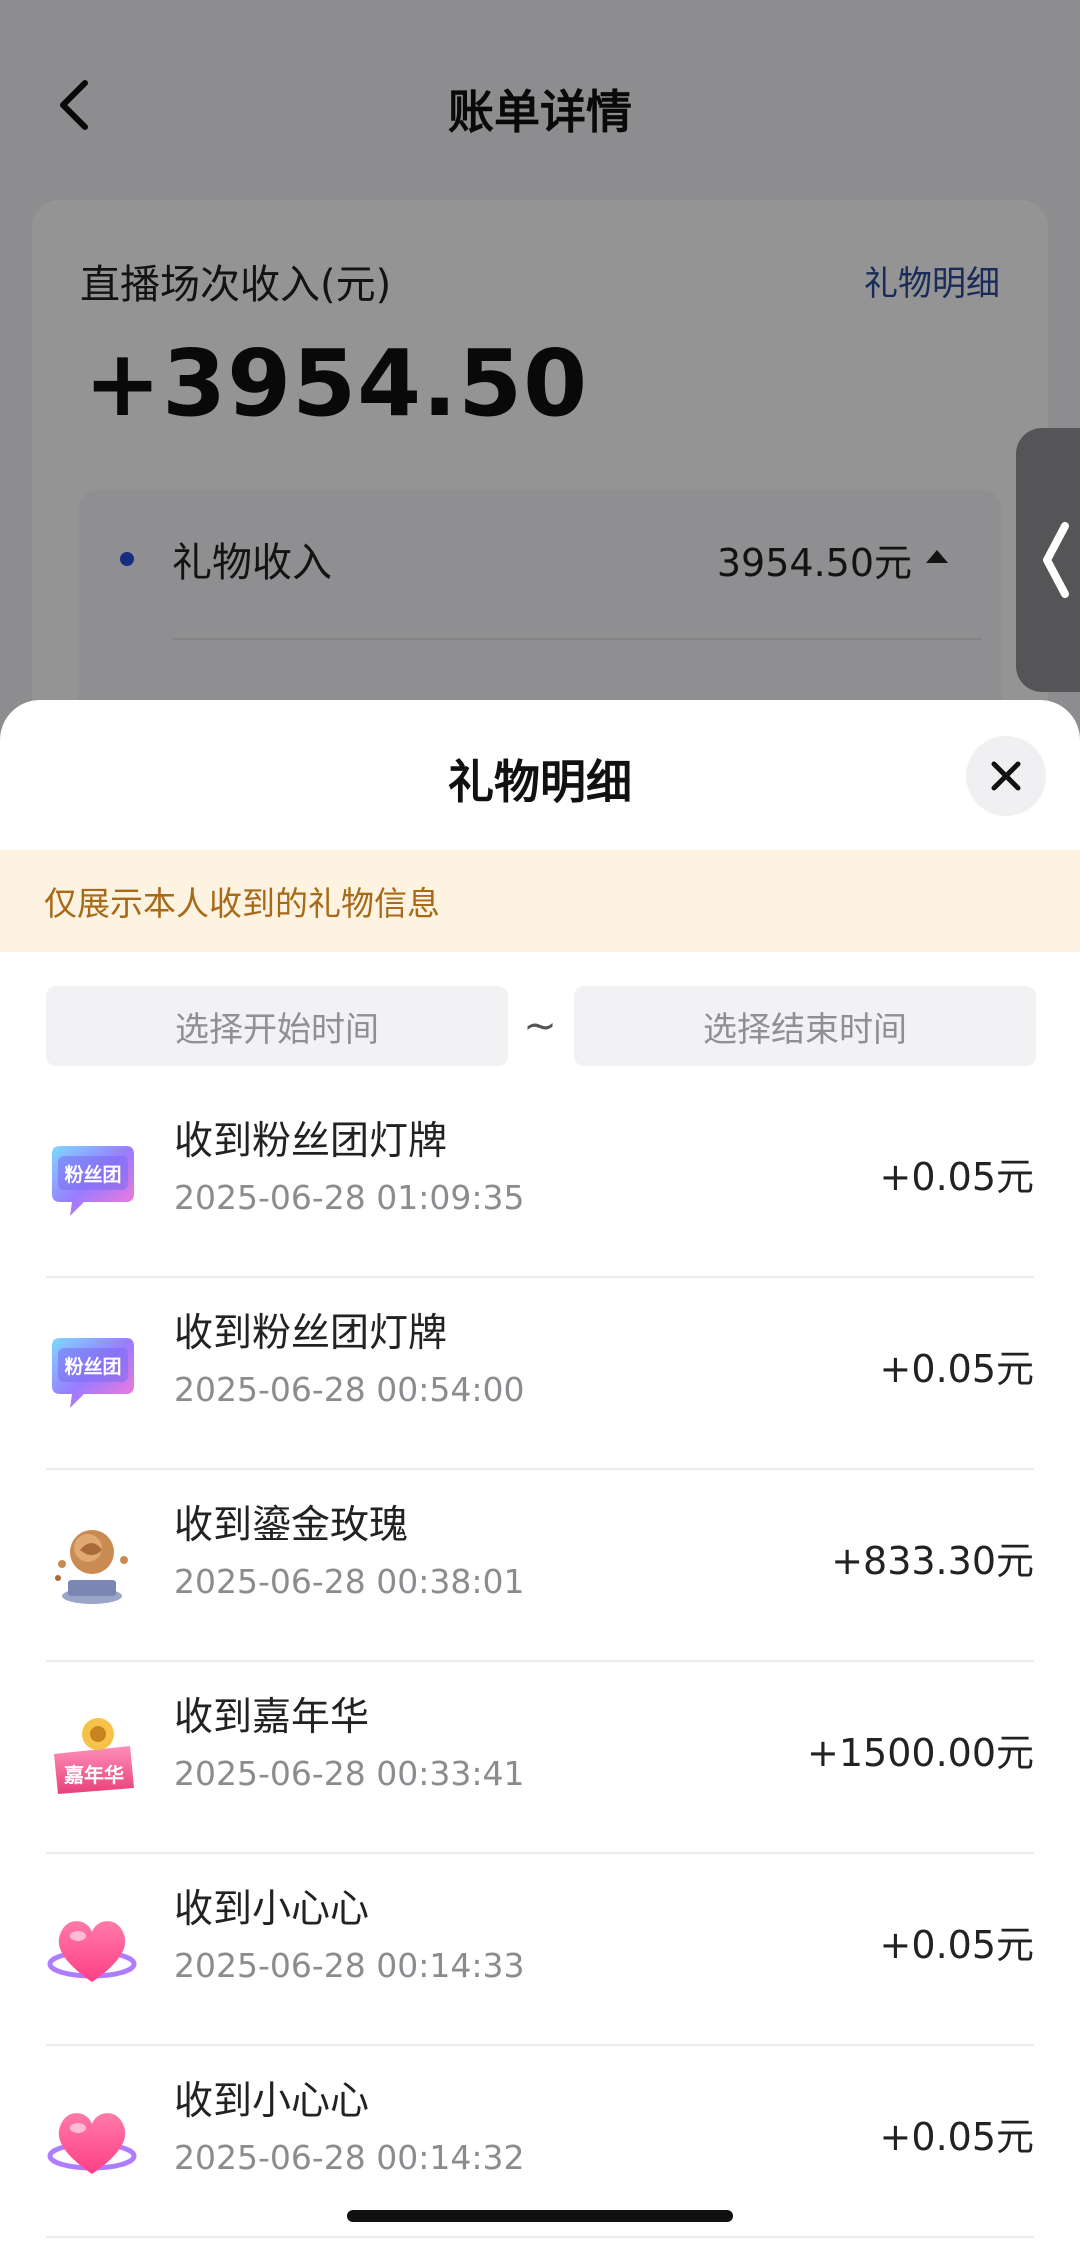 Image resolution: width=1080 pixels, height=2246 pixels. I want to click on gift-time: 2025-06-28 00:54:00, so click(349, 1389).